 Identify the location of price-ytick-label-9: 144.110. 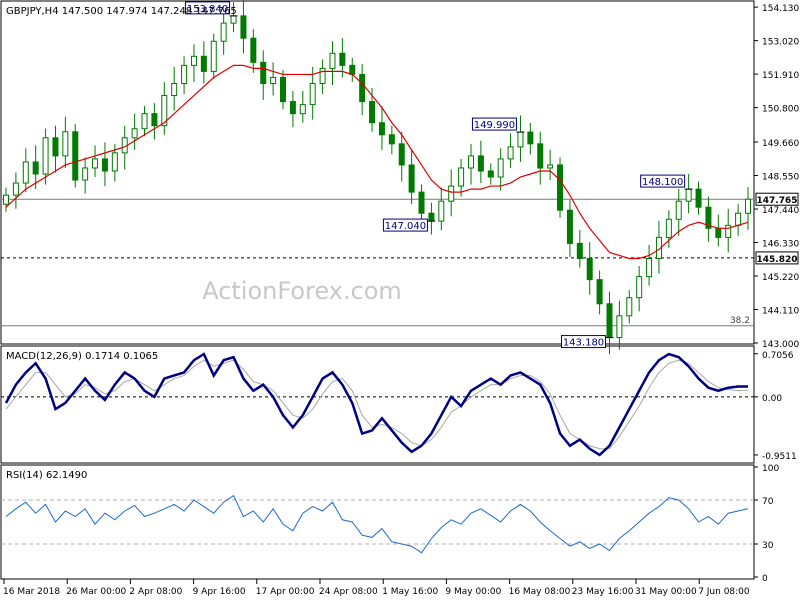
(780, 312).